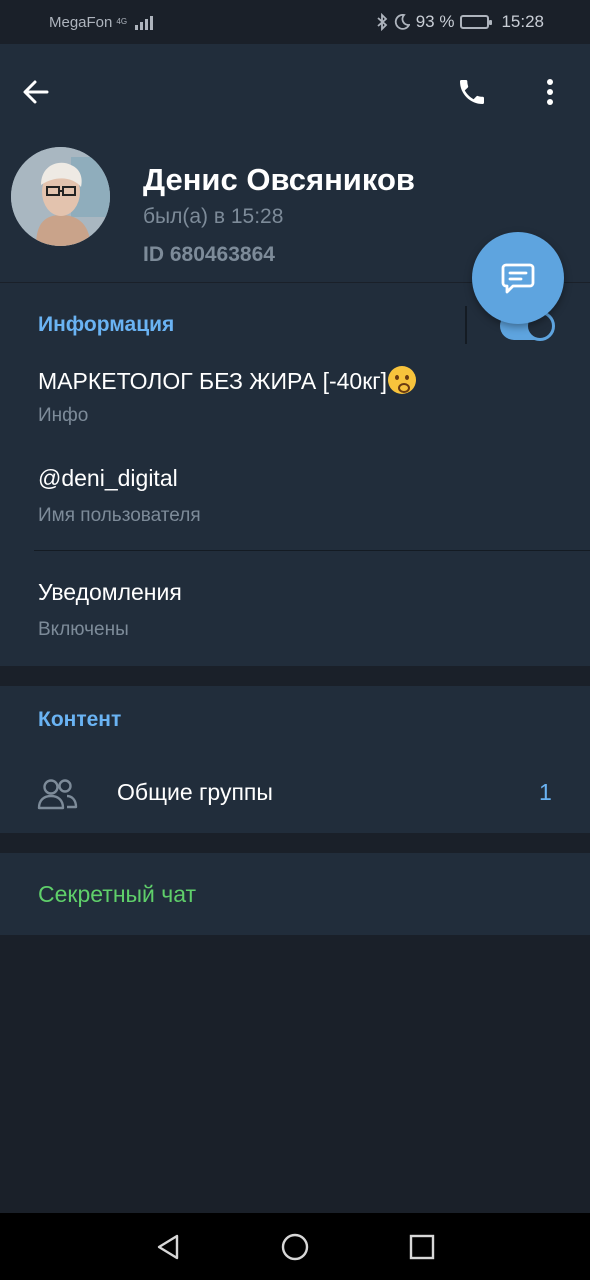 The height and width of the screenshot is (1280, 590). What do you see at coordinates (144, 22) in the screenshot?
I see `signal-icon` at bounding box center [144, 22].